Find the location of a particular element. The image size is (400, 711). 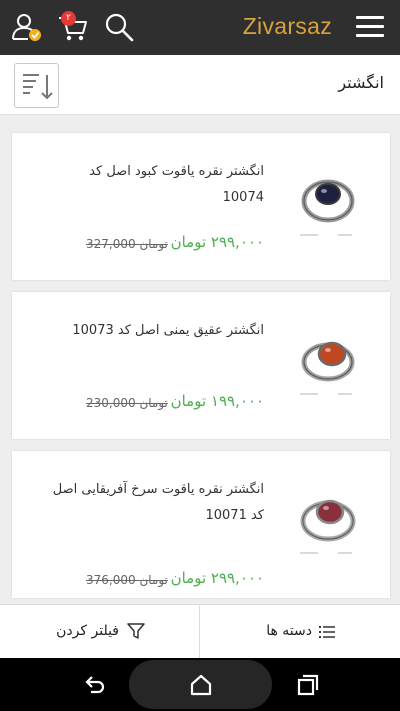

categories-button: دسته ها is located at coordinates (300, 632).